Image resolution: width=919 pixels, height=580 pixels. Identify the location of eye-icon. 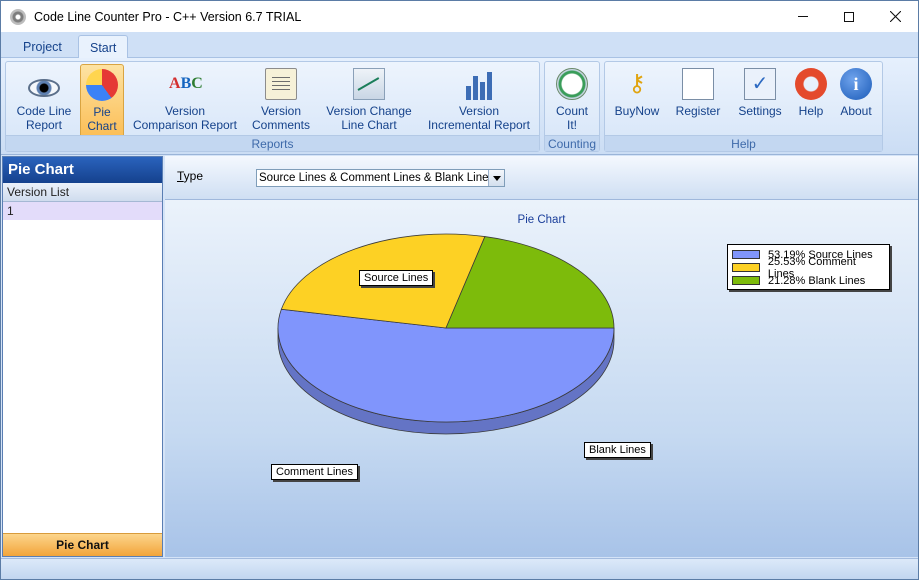
(44, 88).